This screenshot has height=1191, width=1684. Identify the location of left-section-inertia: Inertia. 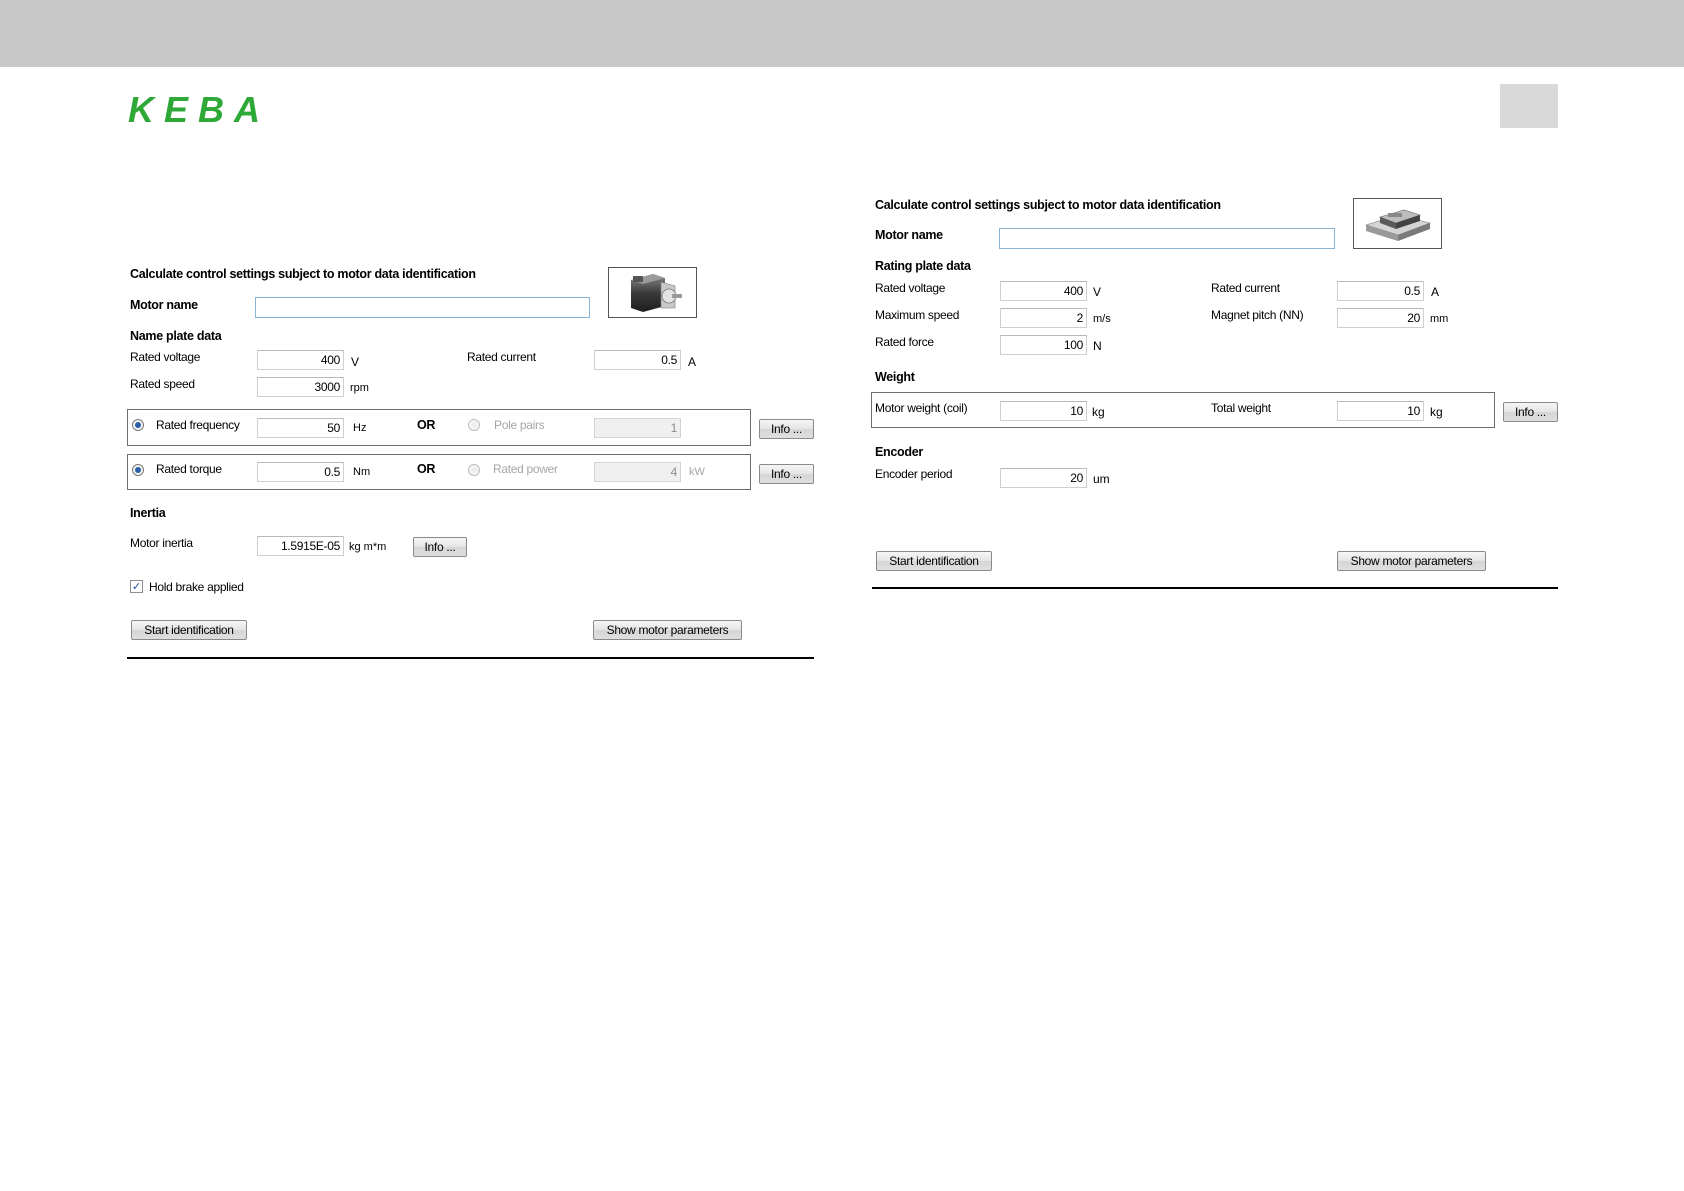
(148, 513).